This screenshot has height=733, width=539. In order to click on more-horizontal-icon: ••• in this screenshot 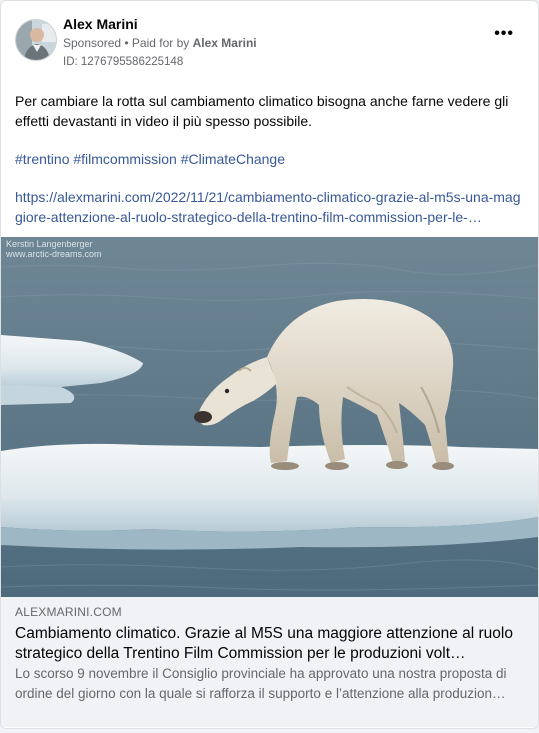, I will do `click(504, 34)`.